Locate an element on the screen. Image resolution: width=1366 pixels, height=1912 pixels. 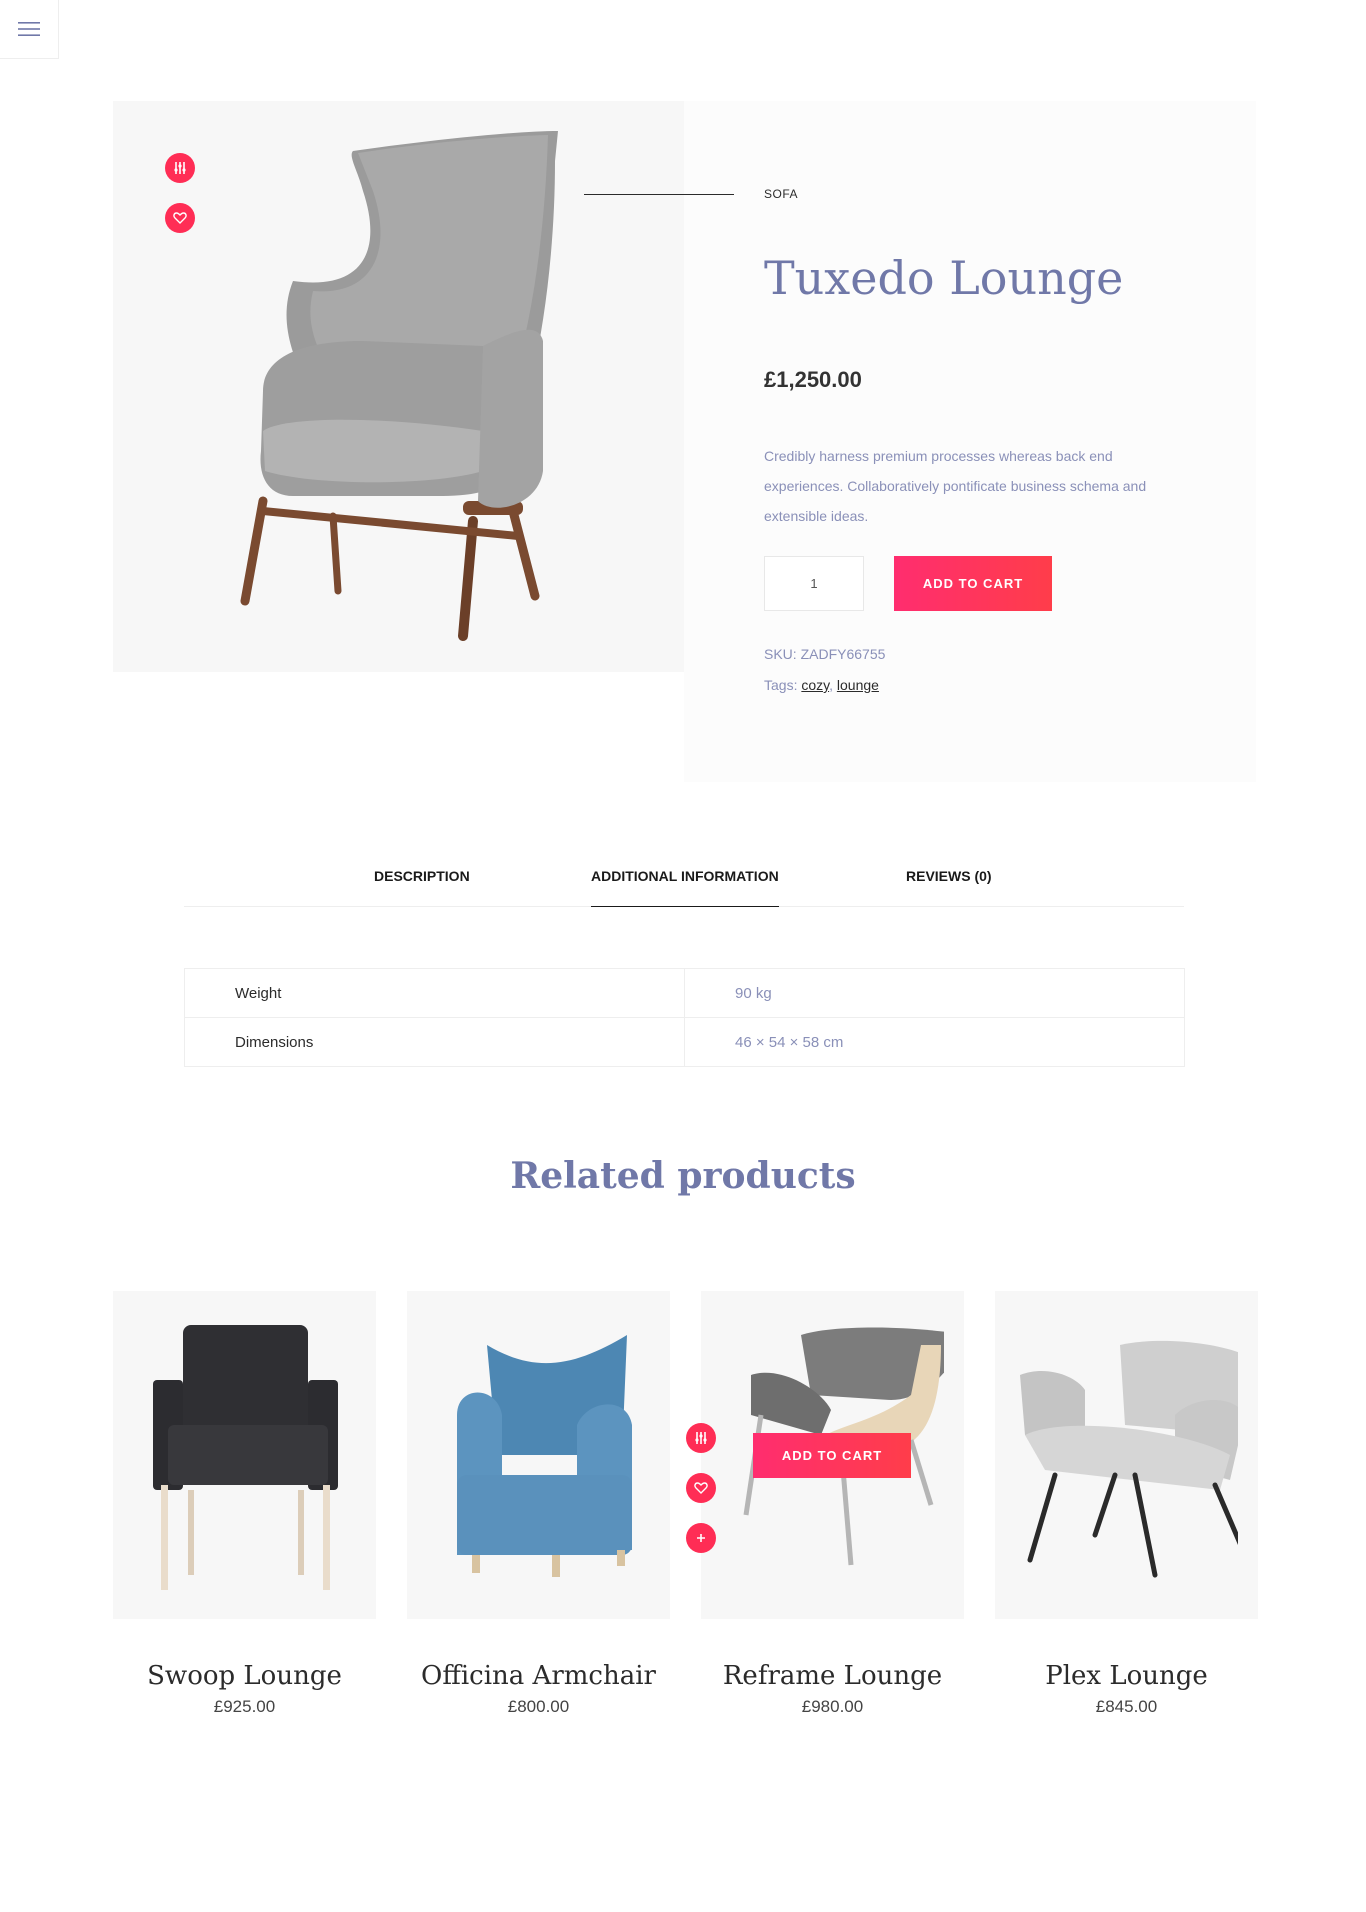
wingback-chair-image is located at coordinates (399, 386).